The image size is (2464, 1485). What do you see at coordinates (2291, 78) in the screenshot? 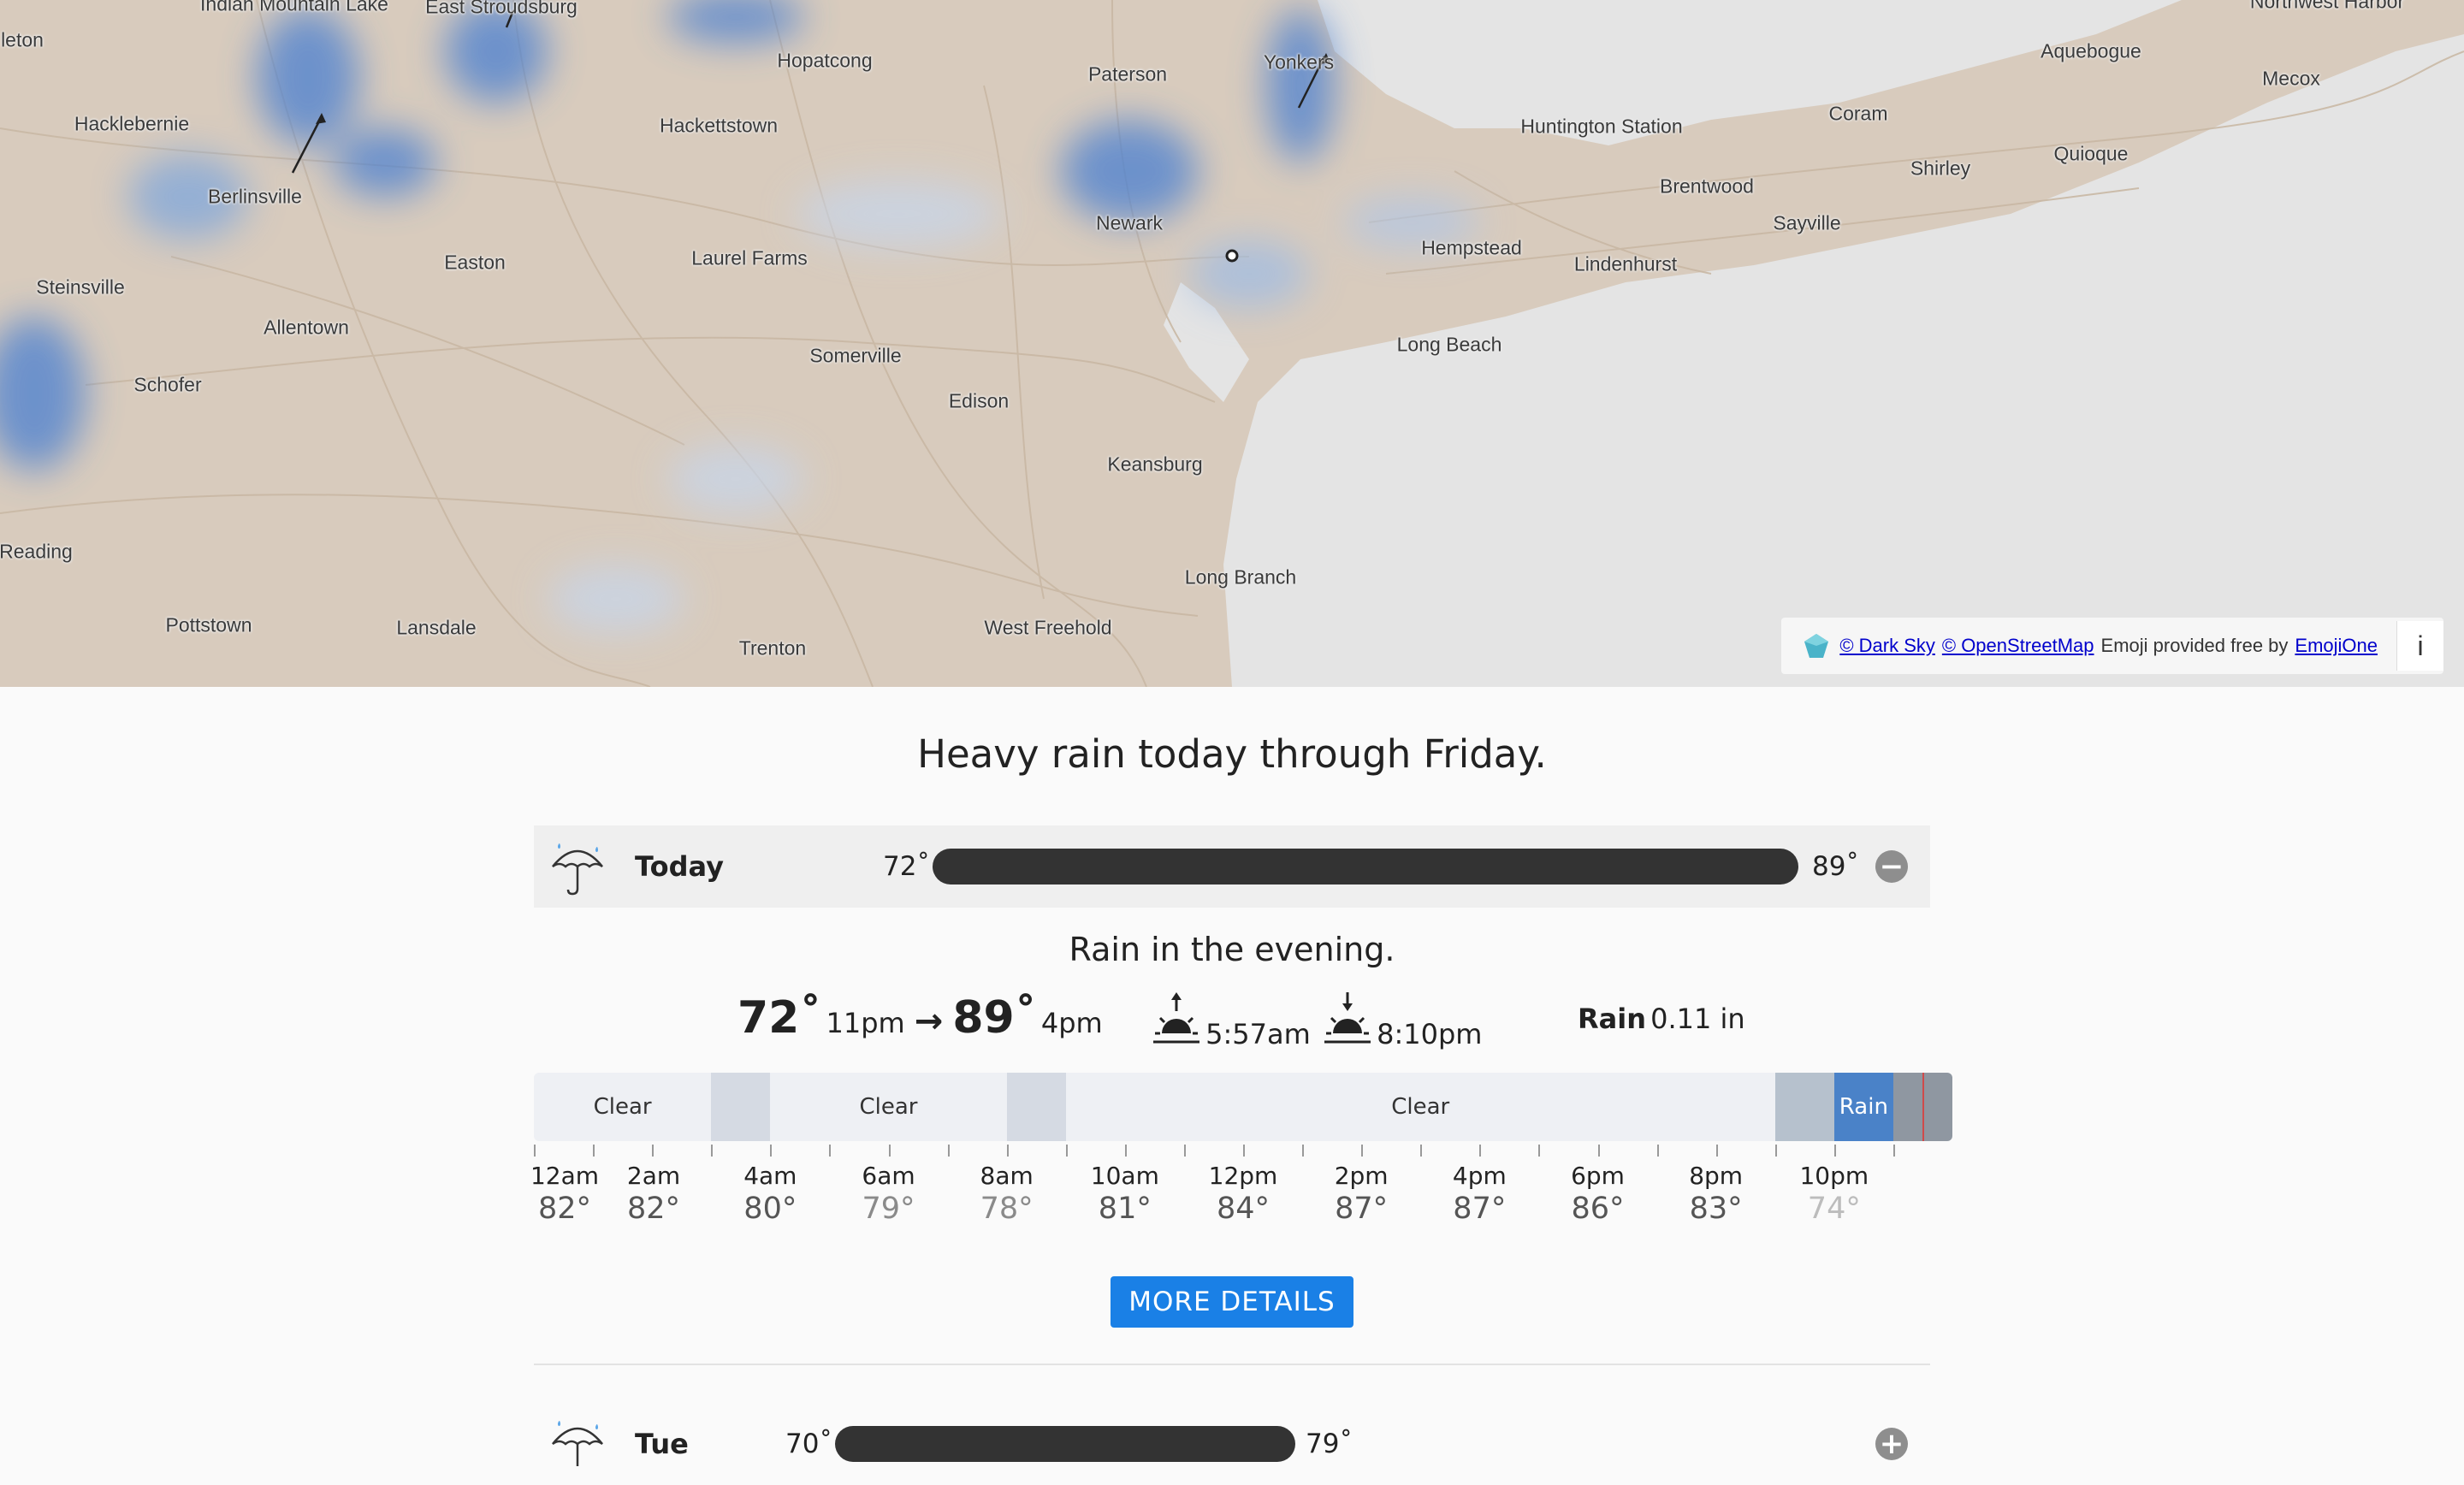
I see `place-label: Mecox` at bounding box center [2291, 78].